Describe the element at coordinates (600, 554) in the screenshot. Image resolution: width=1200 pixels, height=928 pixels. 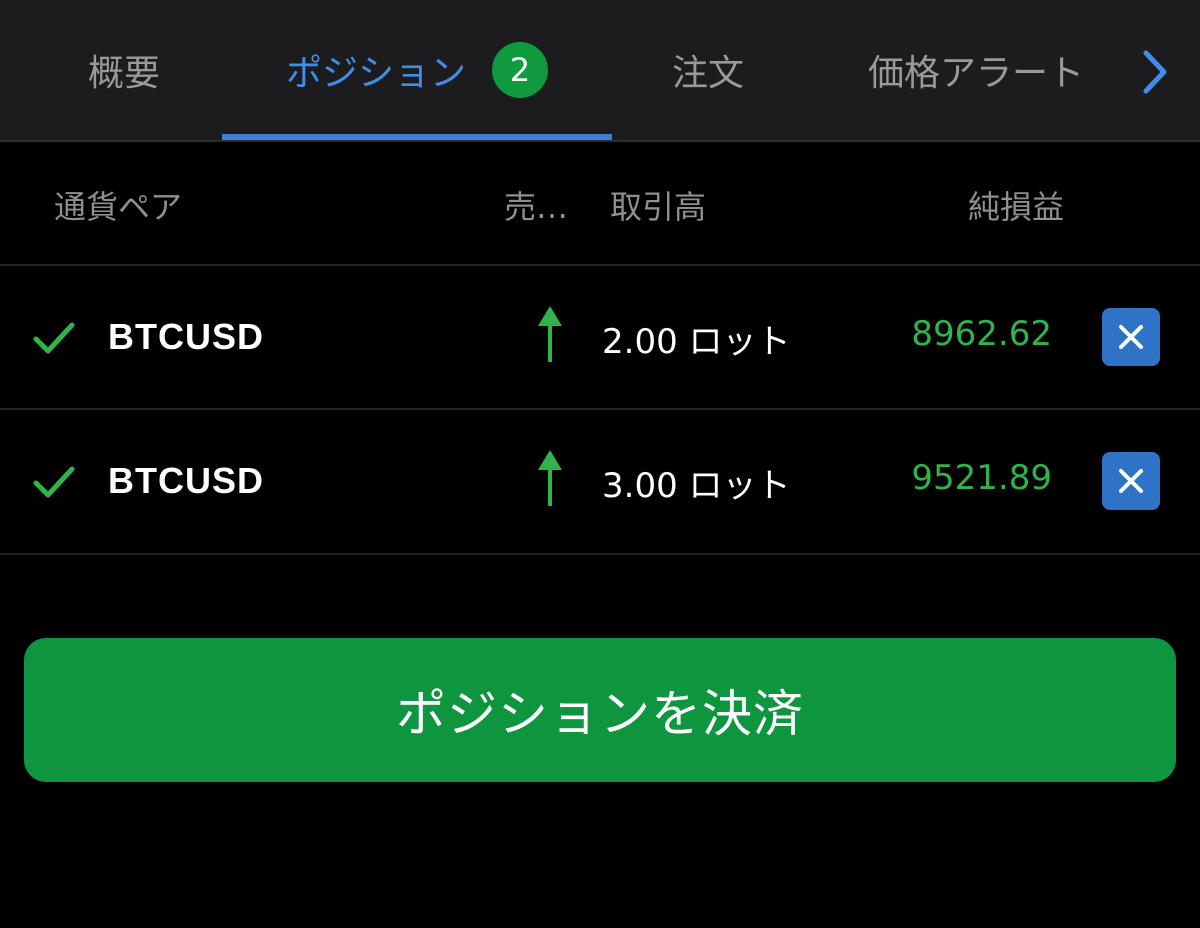
I see `row-divider` at that location.